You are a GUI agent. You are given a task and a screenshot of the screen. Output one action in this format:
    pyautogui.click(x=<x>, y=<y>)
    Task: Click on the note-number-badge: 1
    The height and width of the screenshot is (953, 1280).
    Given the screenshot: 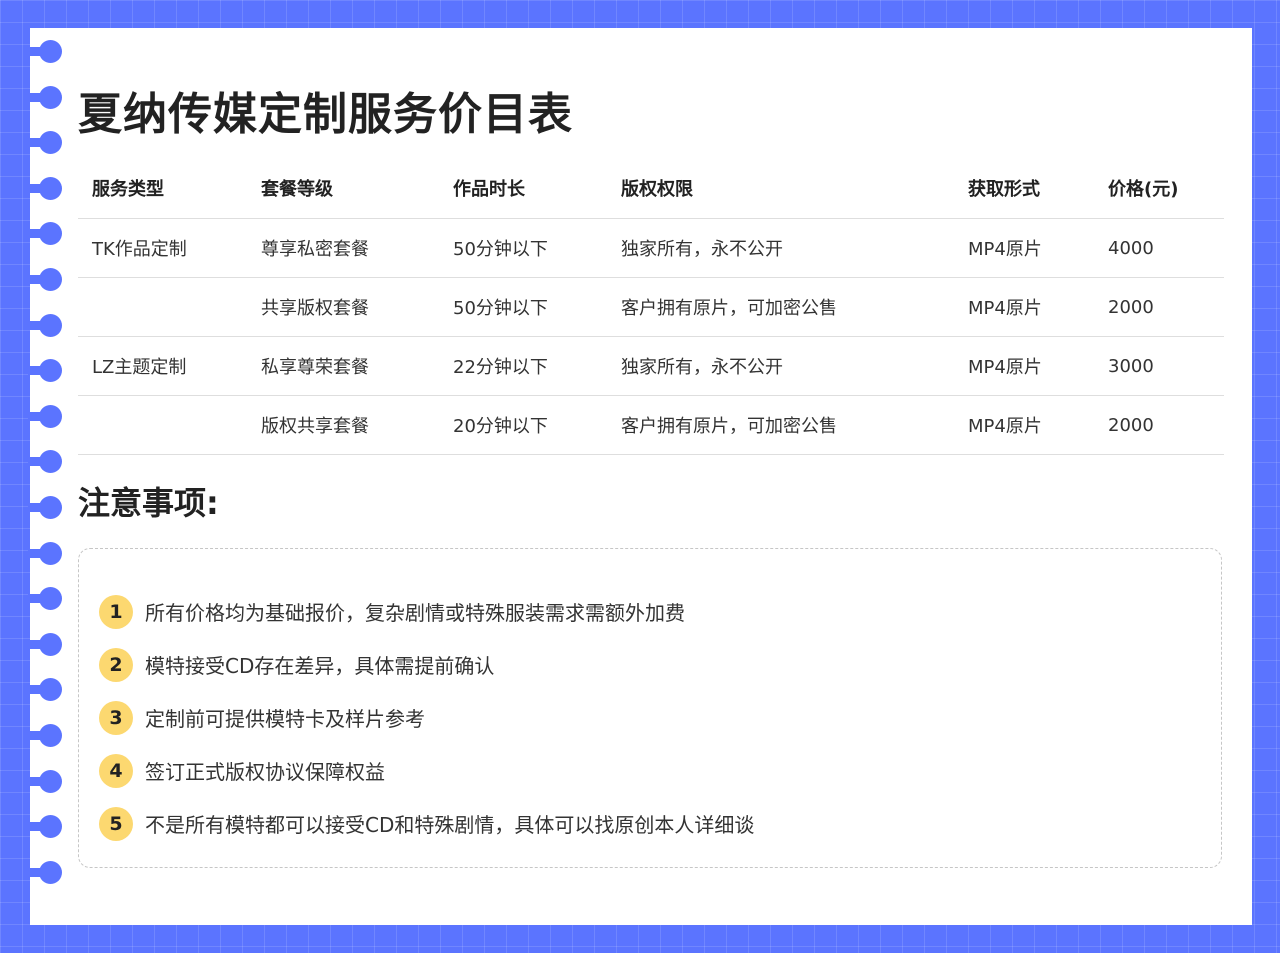 What is the action you would take?
    pyautogui.click(x=116, y=611)
    